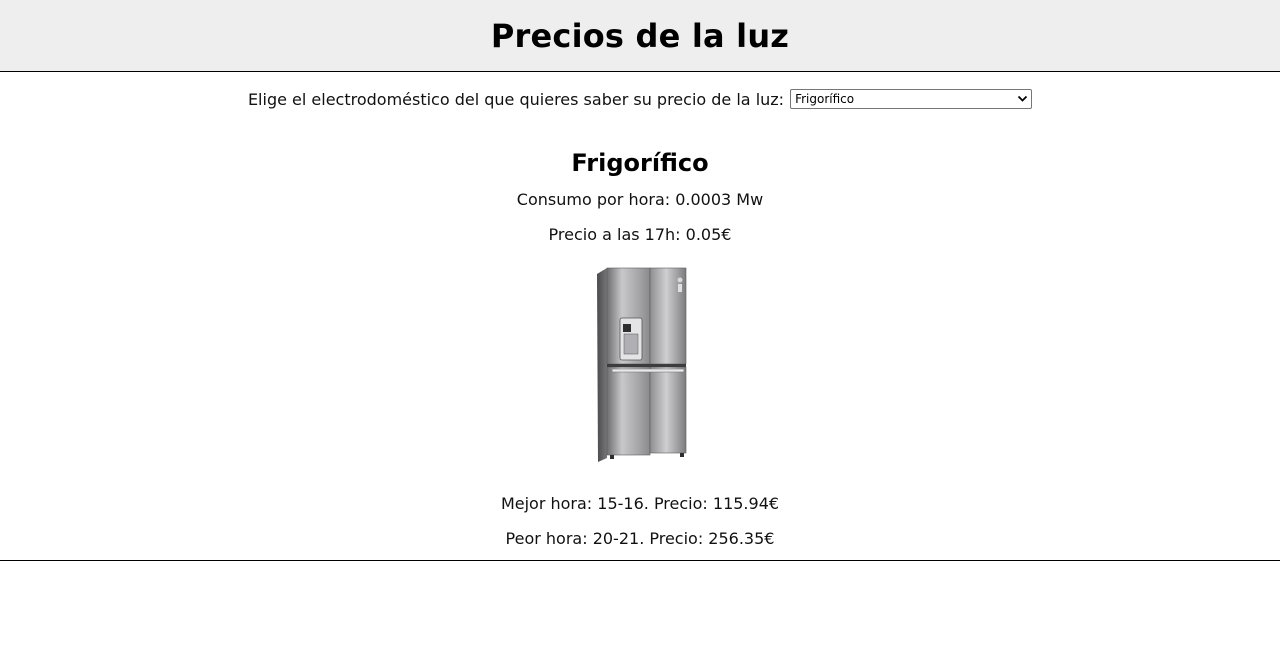 Image resolution: width=1280 pixels, height=665 pixels. What do you see at coordinates (640, 234) in the screenshot?
I see `current-price-text: Precio a las 17h: 0.05€` at bounding box center [640, 234].